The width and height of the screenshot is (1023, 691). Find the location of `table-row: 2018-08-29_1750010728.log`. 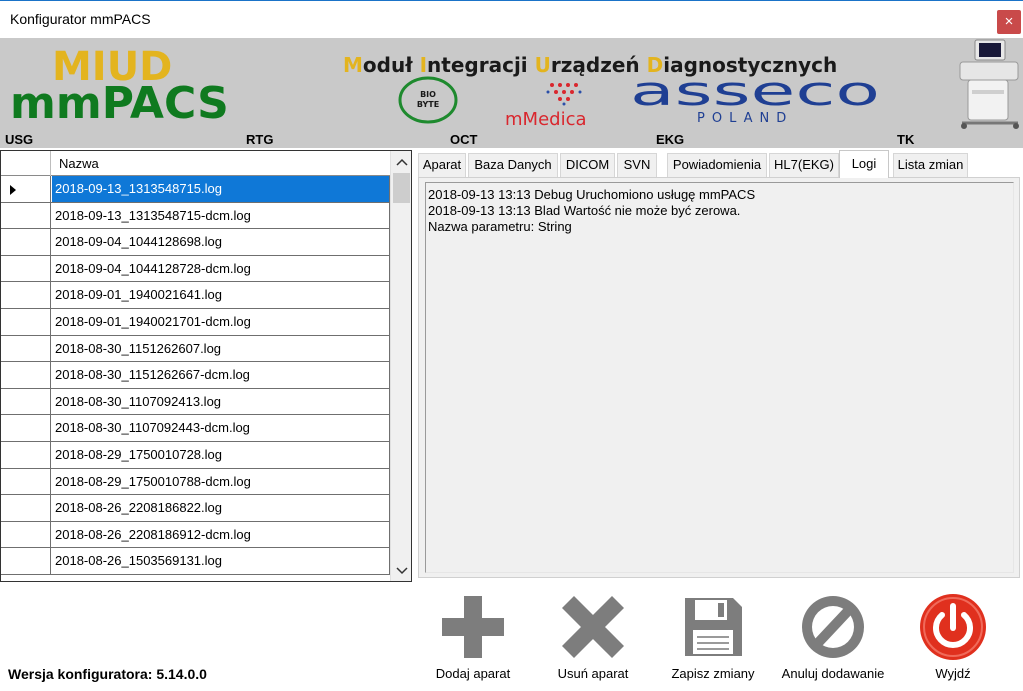

table-row: 2018-08-29_1750010728.log is located at coordinates (195, 455).